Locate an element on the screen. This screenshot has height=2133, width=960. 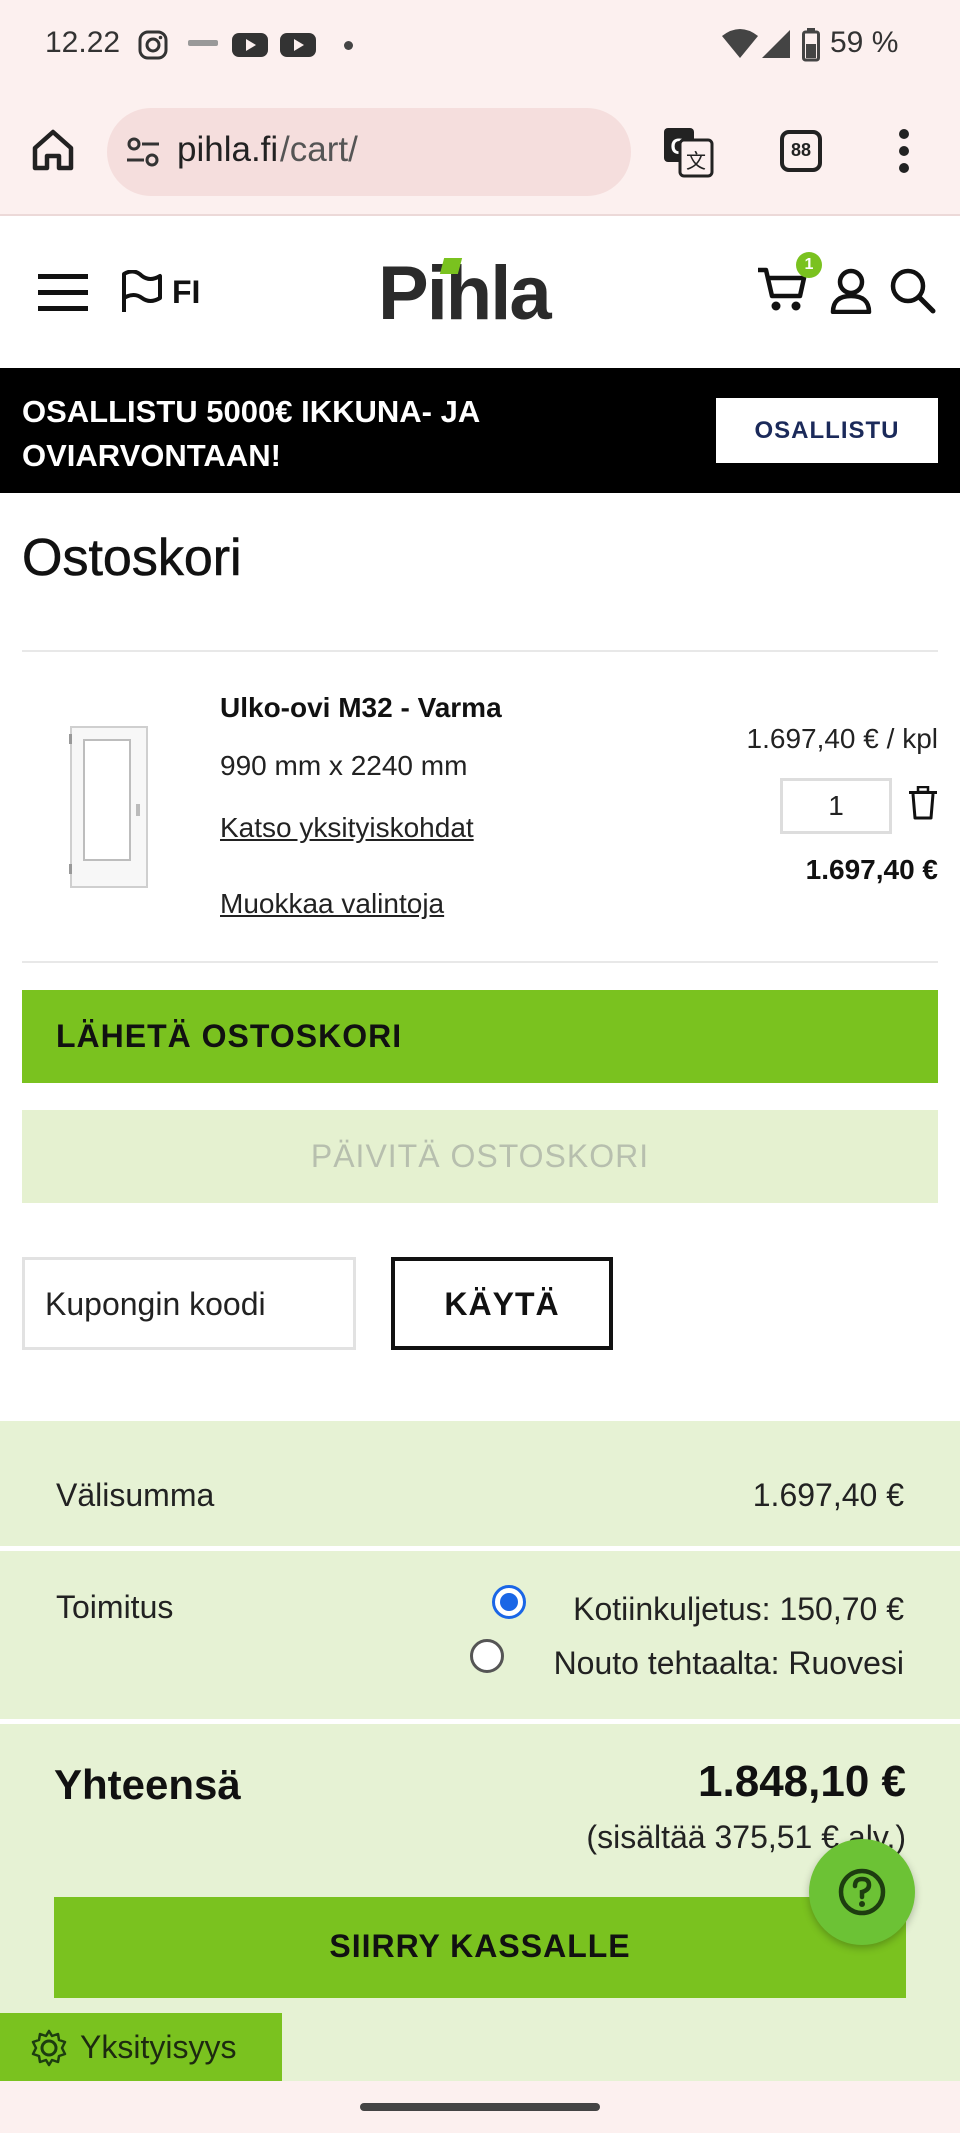
question-icon is located at coordinates (862, 1892).